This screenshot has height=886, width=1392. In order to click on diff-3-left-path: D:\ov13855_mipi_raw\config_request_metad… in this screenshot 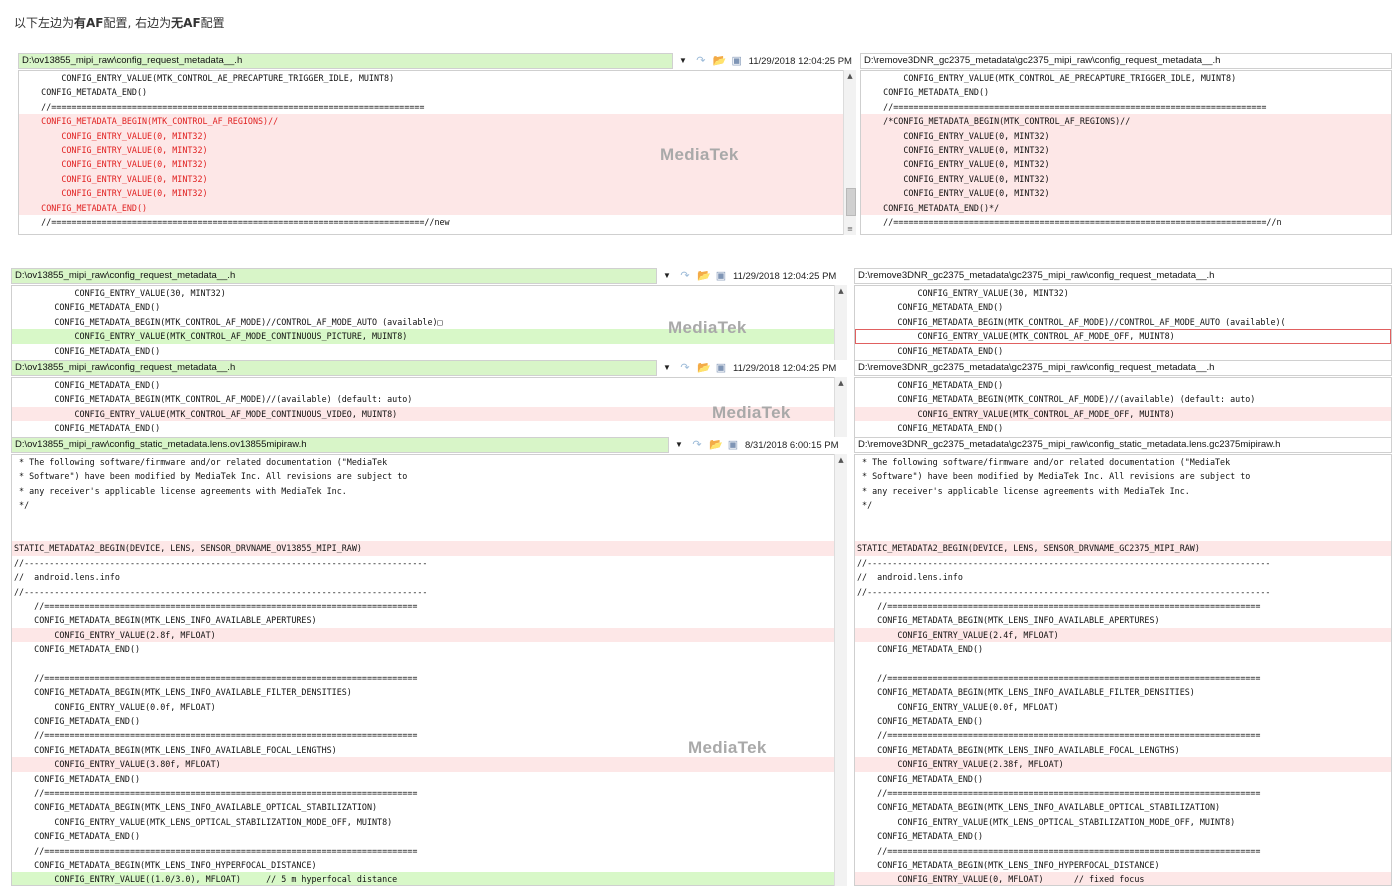, I will do `click(334, 368)`.